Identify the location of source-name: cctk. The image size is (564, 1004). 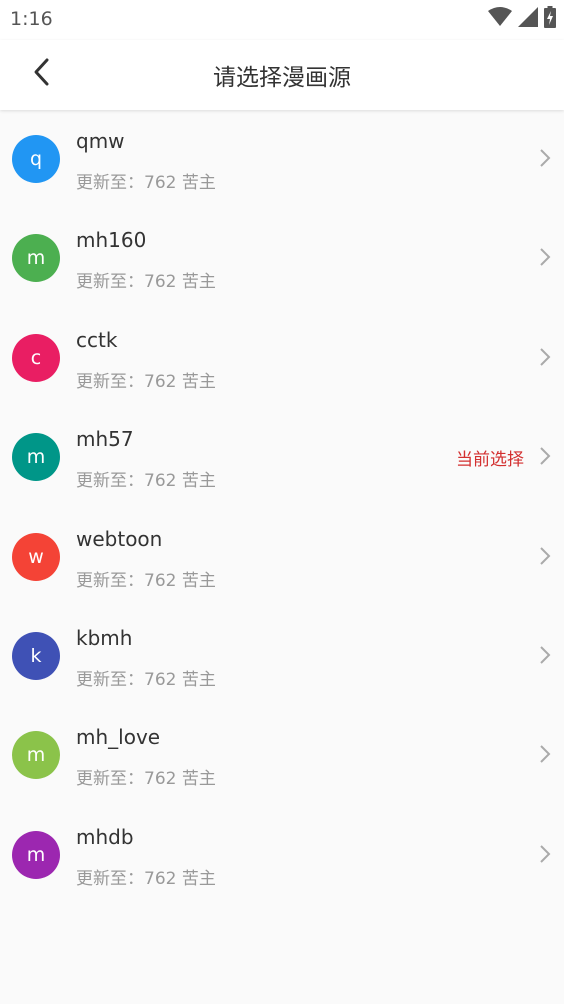
(97, 339).